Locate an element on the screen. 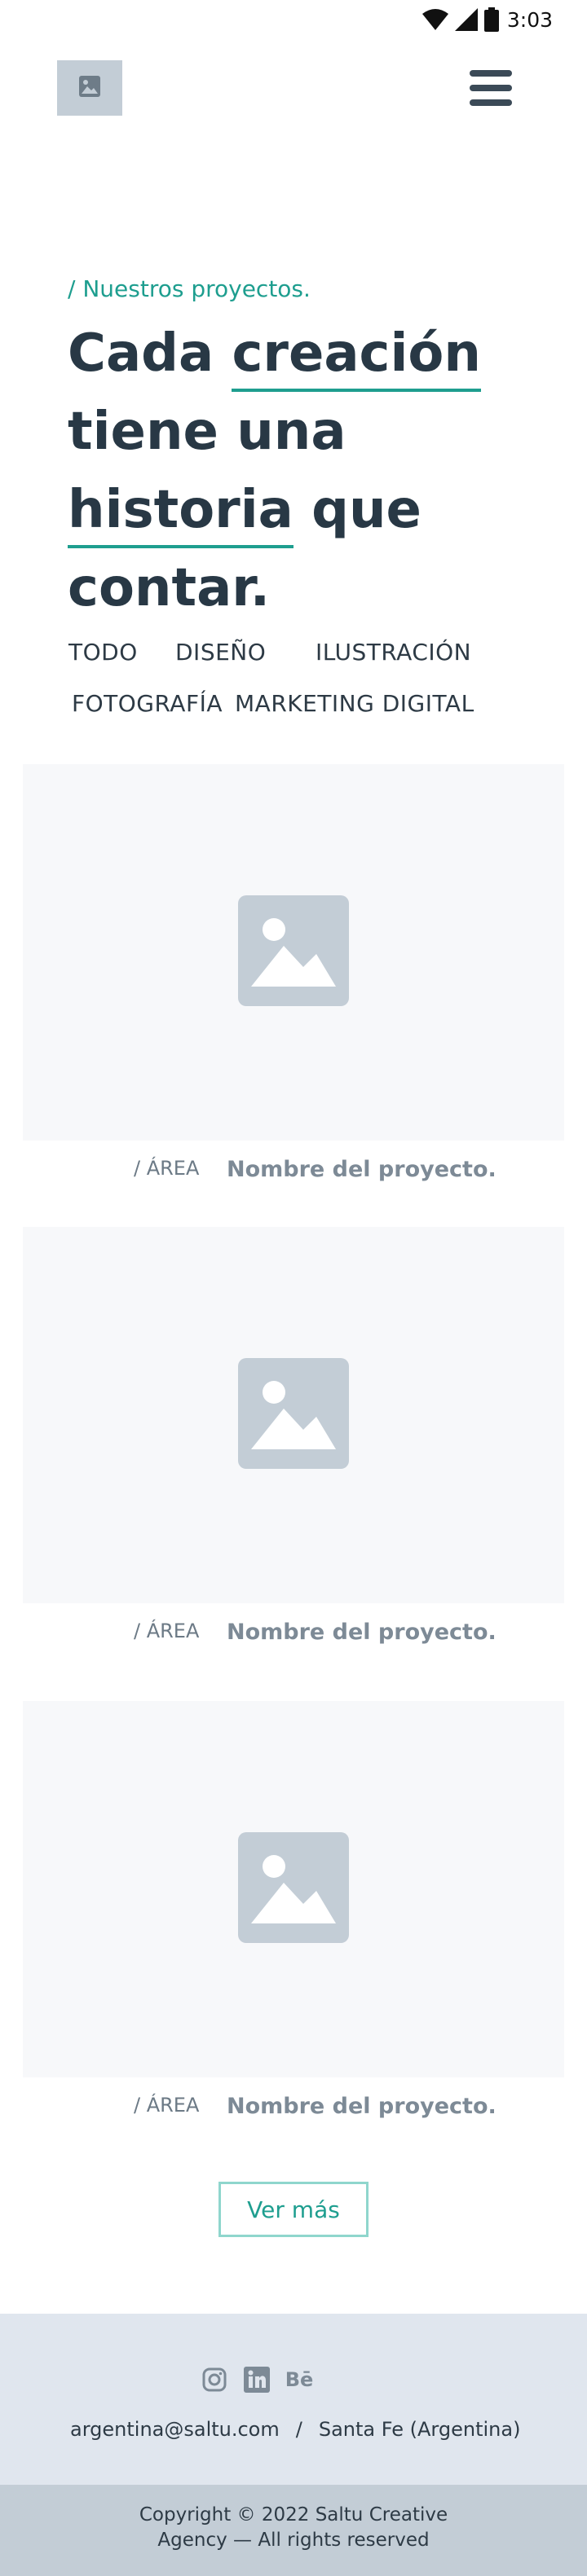 This screenshot has width=587, height=2576. instagram-icon is located at coordinates (215, 2380).